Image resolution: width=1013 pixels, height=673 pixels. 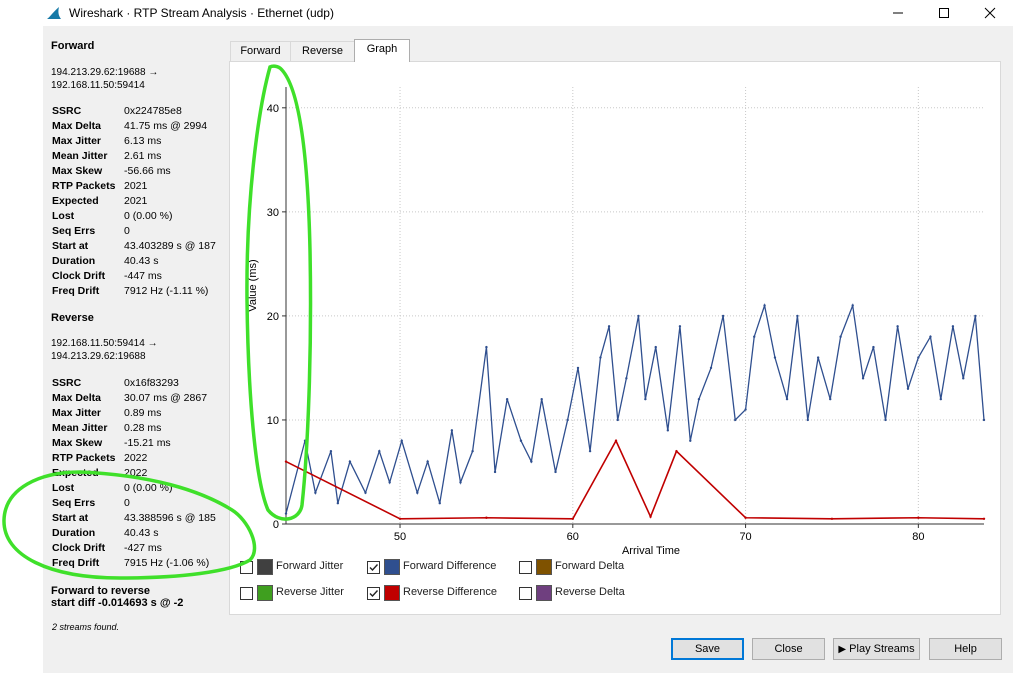 What do you see at coordinates (143, 547) in the screenshot?
I see `reverse-stat-value: -427 ms` at bounding box center [143, 547].